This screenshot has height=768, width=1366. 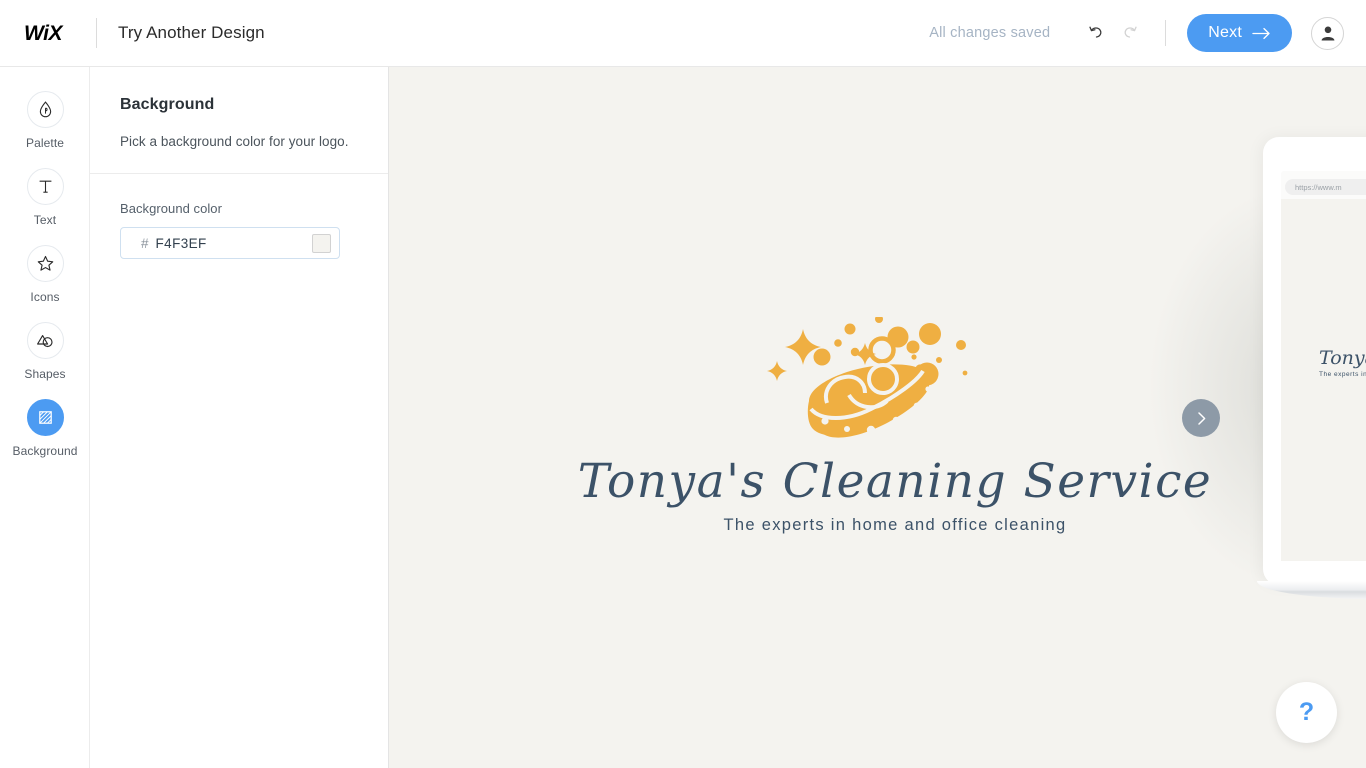 I want to click on sidebar-item-shapes: Shapes, so click(x=45, y=351).